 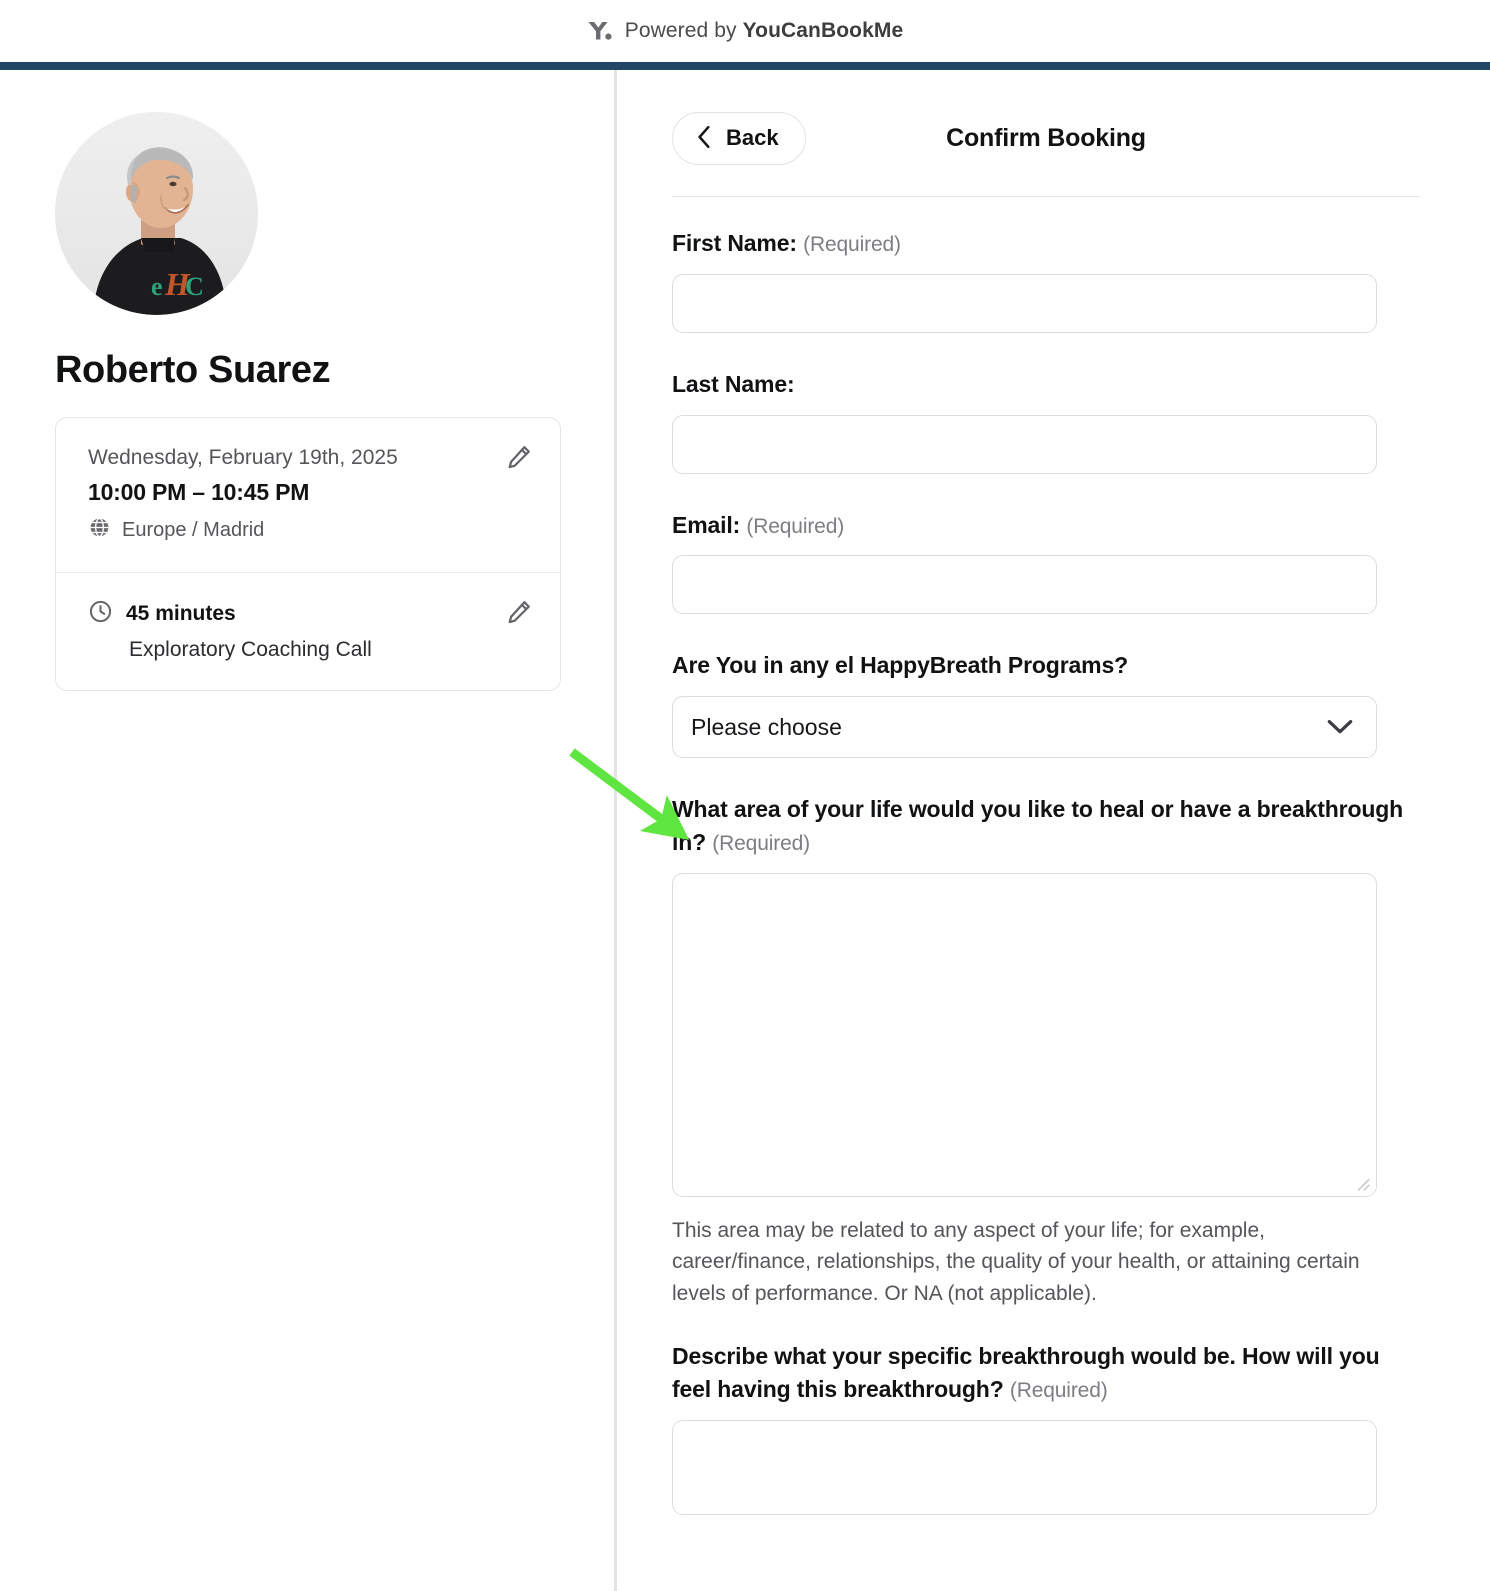 I want to click on booking-date: Wednesday, February 19th, 2025, so click(x=243, y=457).